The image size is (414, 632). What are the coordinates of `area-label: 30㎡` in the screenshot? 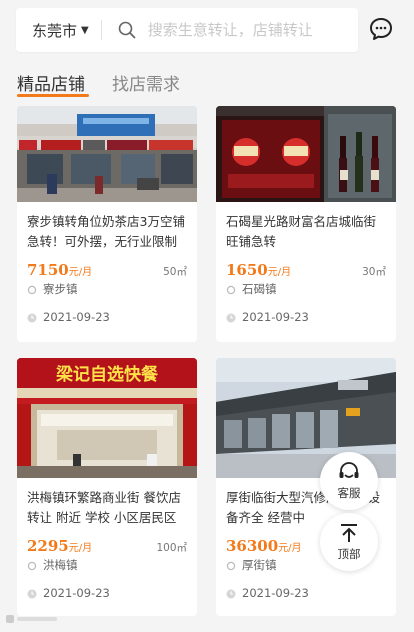 It's located at (374, 272).